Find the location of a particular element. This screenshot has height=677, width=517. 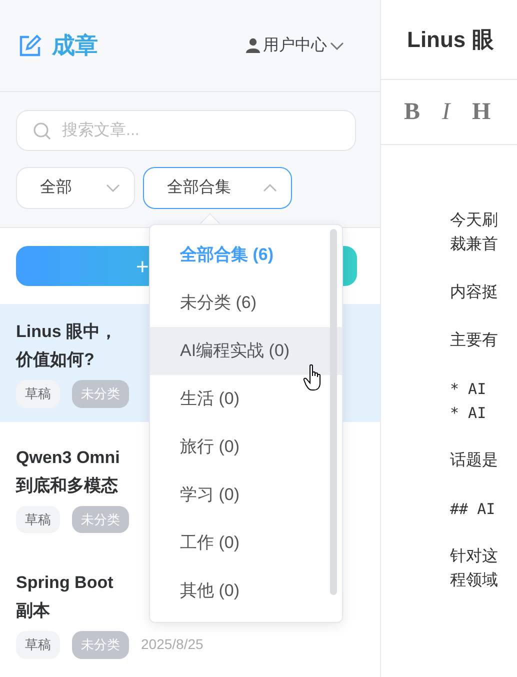

text-line: 话题是 is located at coordinates (474, 461).